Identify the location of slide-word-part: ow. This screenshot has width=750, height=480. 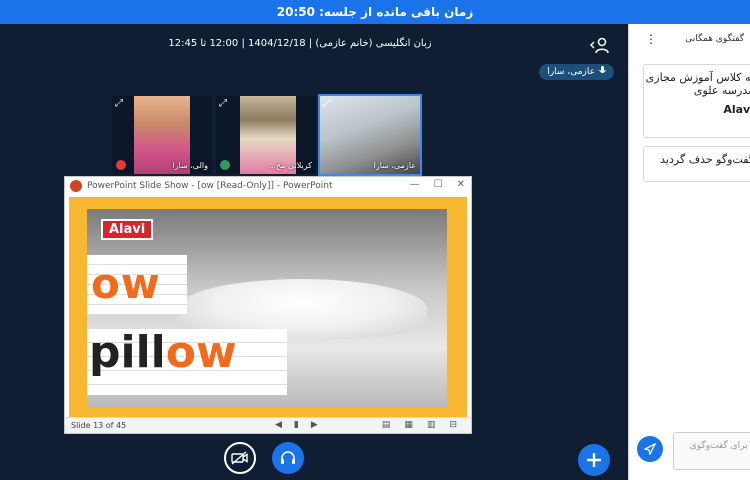
(126, 283).